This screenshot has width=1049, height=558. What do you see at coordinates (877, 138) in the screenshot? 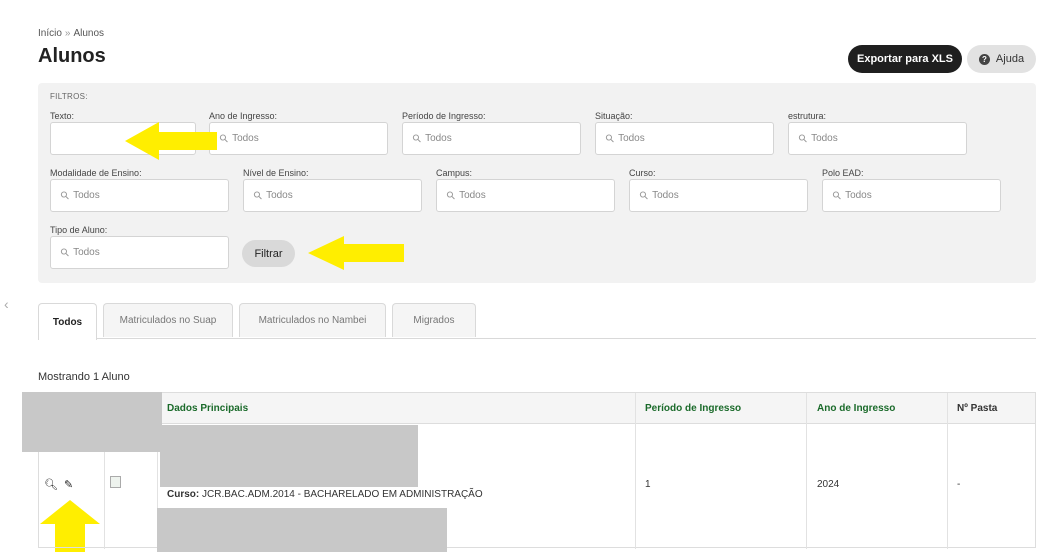
I see `filter-estrutura-select: ⚲ Todos` at bounding box center [877, 138].